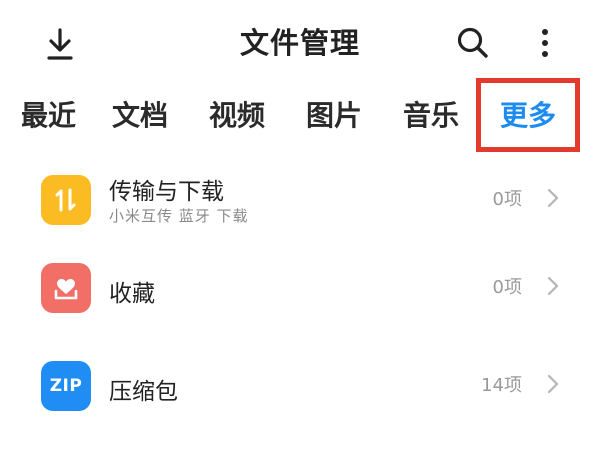 Image resolution: width=600 pixels, height=450 pixels. I want to click on zip-icon-text: ZIP, so click(66, 386).